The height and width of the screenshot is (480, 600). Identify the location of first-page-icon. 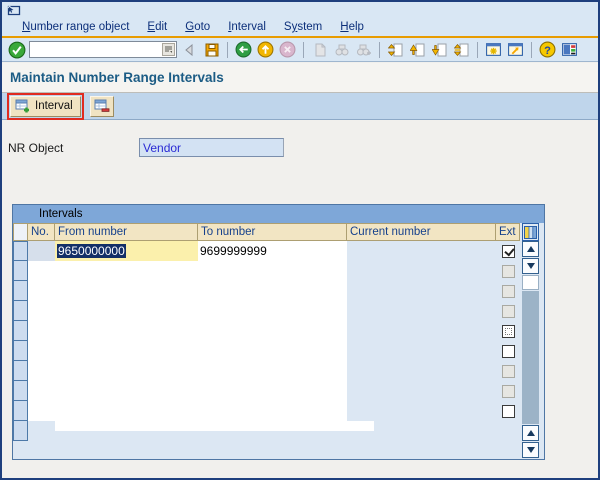
(395, 49).